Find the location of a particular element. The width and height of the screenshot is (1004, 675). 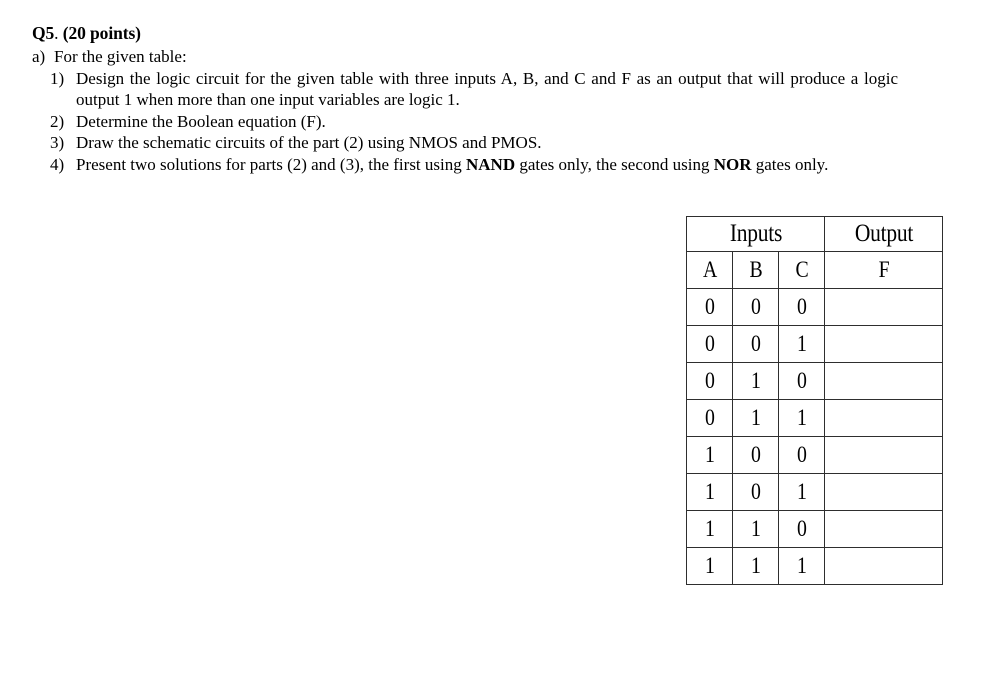

sub-item-4-nor: NOR is located at coordinates (732, 164).